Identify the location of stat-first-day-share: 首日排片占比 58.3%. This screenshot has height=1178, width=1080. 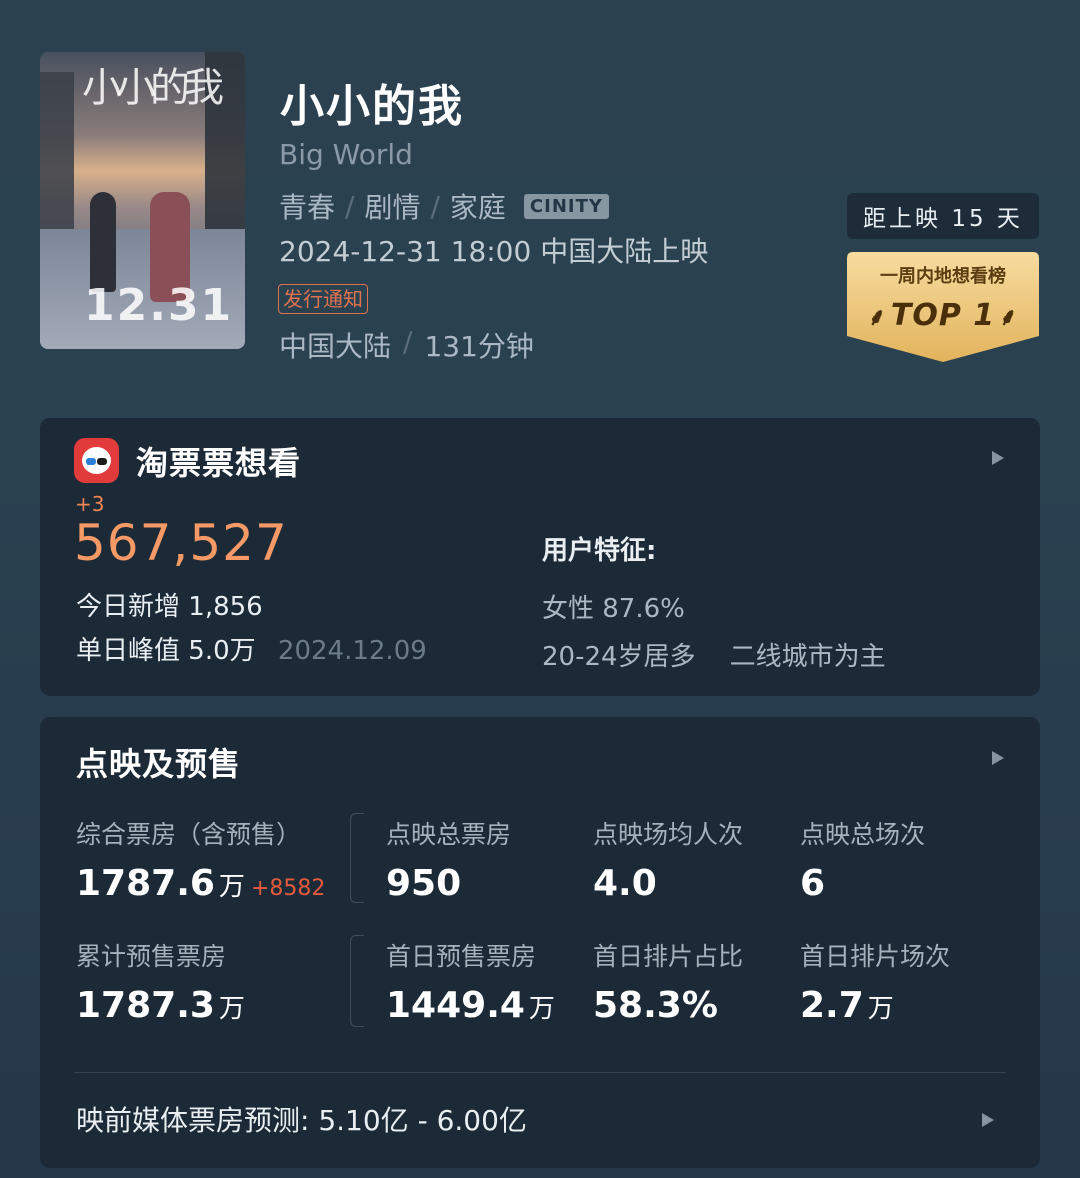
(668, 984).